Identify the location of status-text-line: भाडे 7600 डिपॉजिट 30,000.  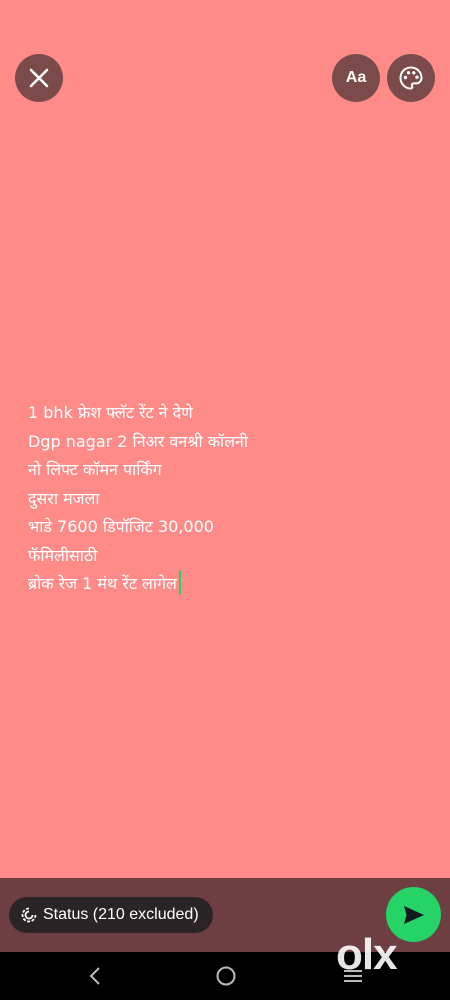
(121, 526).